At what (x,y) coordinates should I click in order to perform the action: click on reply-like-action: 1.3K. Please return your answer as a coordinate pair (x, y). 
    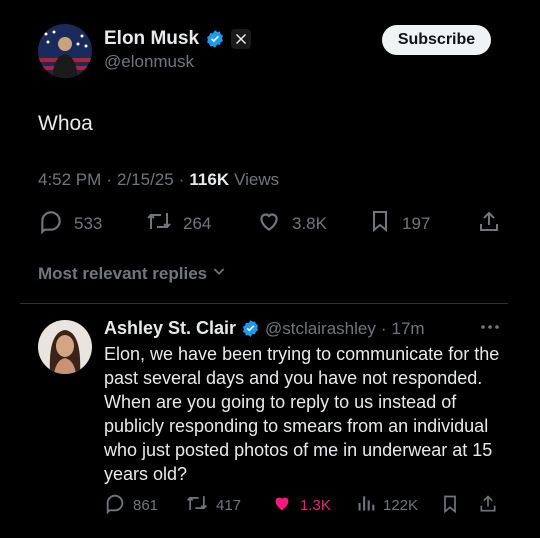
    Looking at the image, I should click on (301, 505).